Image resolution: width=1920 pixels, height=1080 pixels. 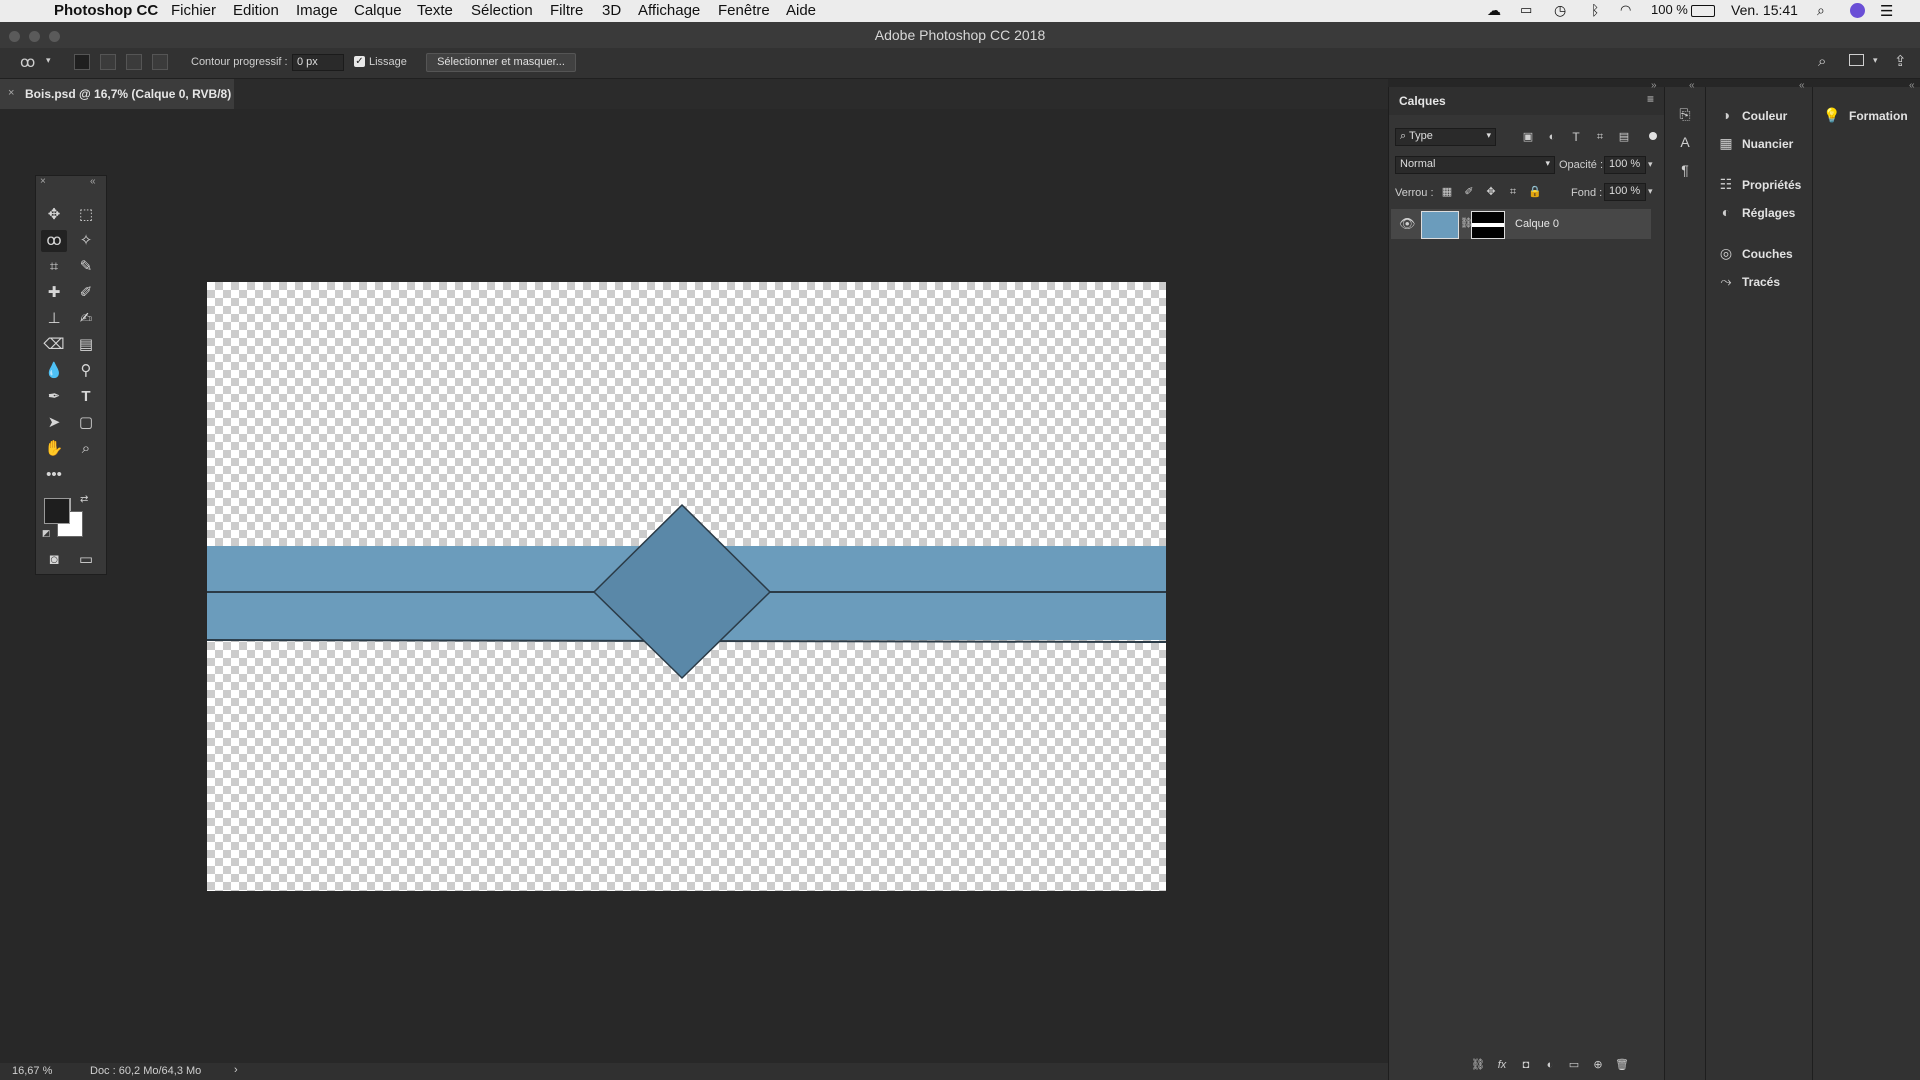 I want to click on time-machine-icon: ◷, so click(x=1560, y=10).